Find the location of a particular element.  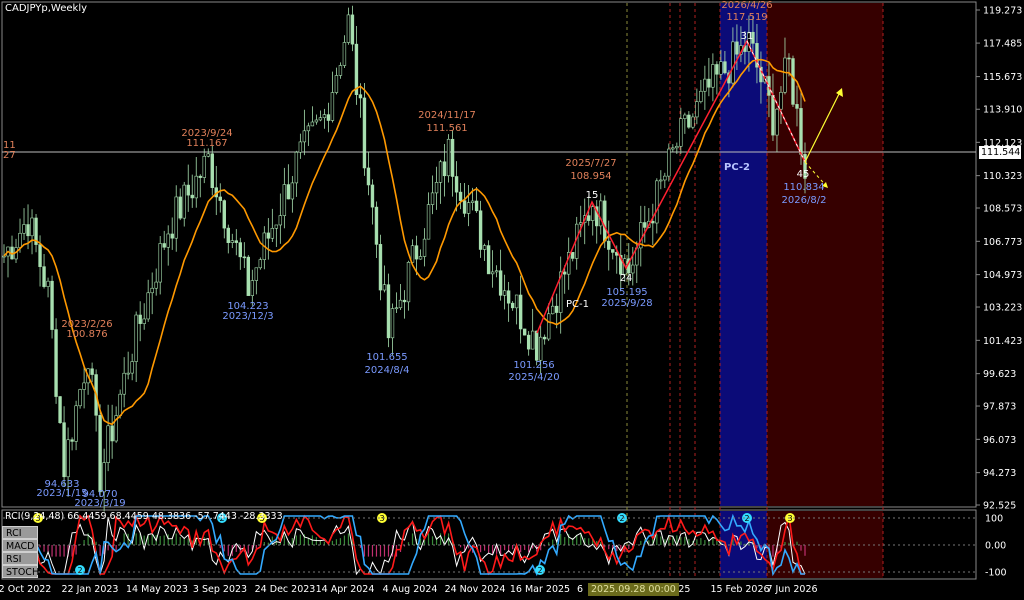

time-tick-label: 16 Mar 2025 is located at coordinates (540, 589).